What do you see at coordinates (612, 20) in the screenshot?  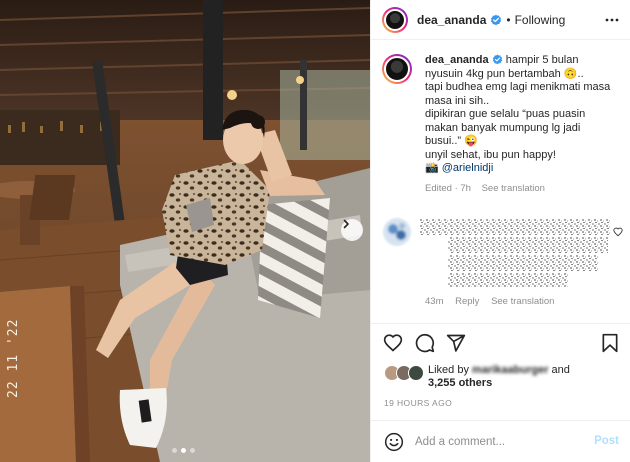 I see `more-icon` at bounding box center [612, 20].